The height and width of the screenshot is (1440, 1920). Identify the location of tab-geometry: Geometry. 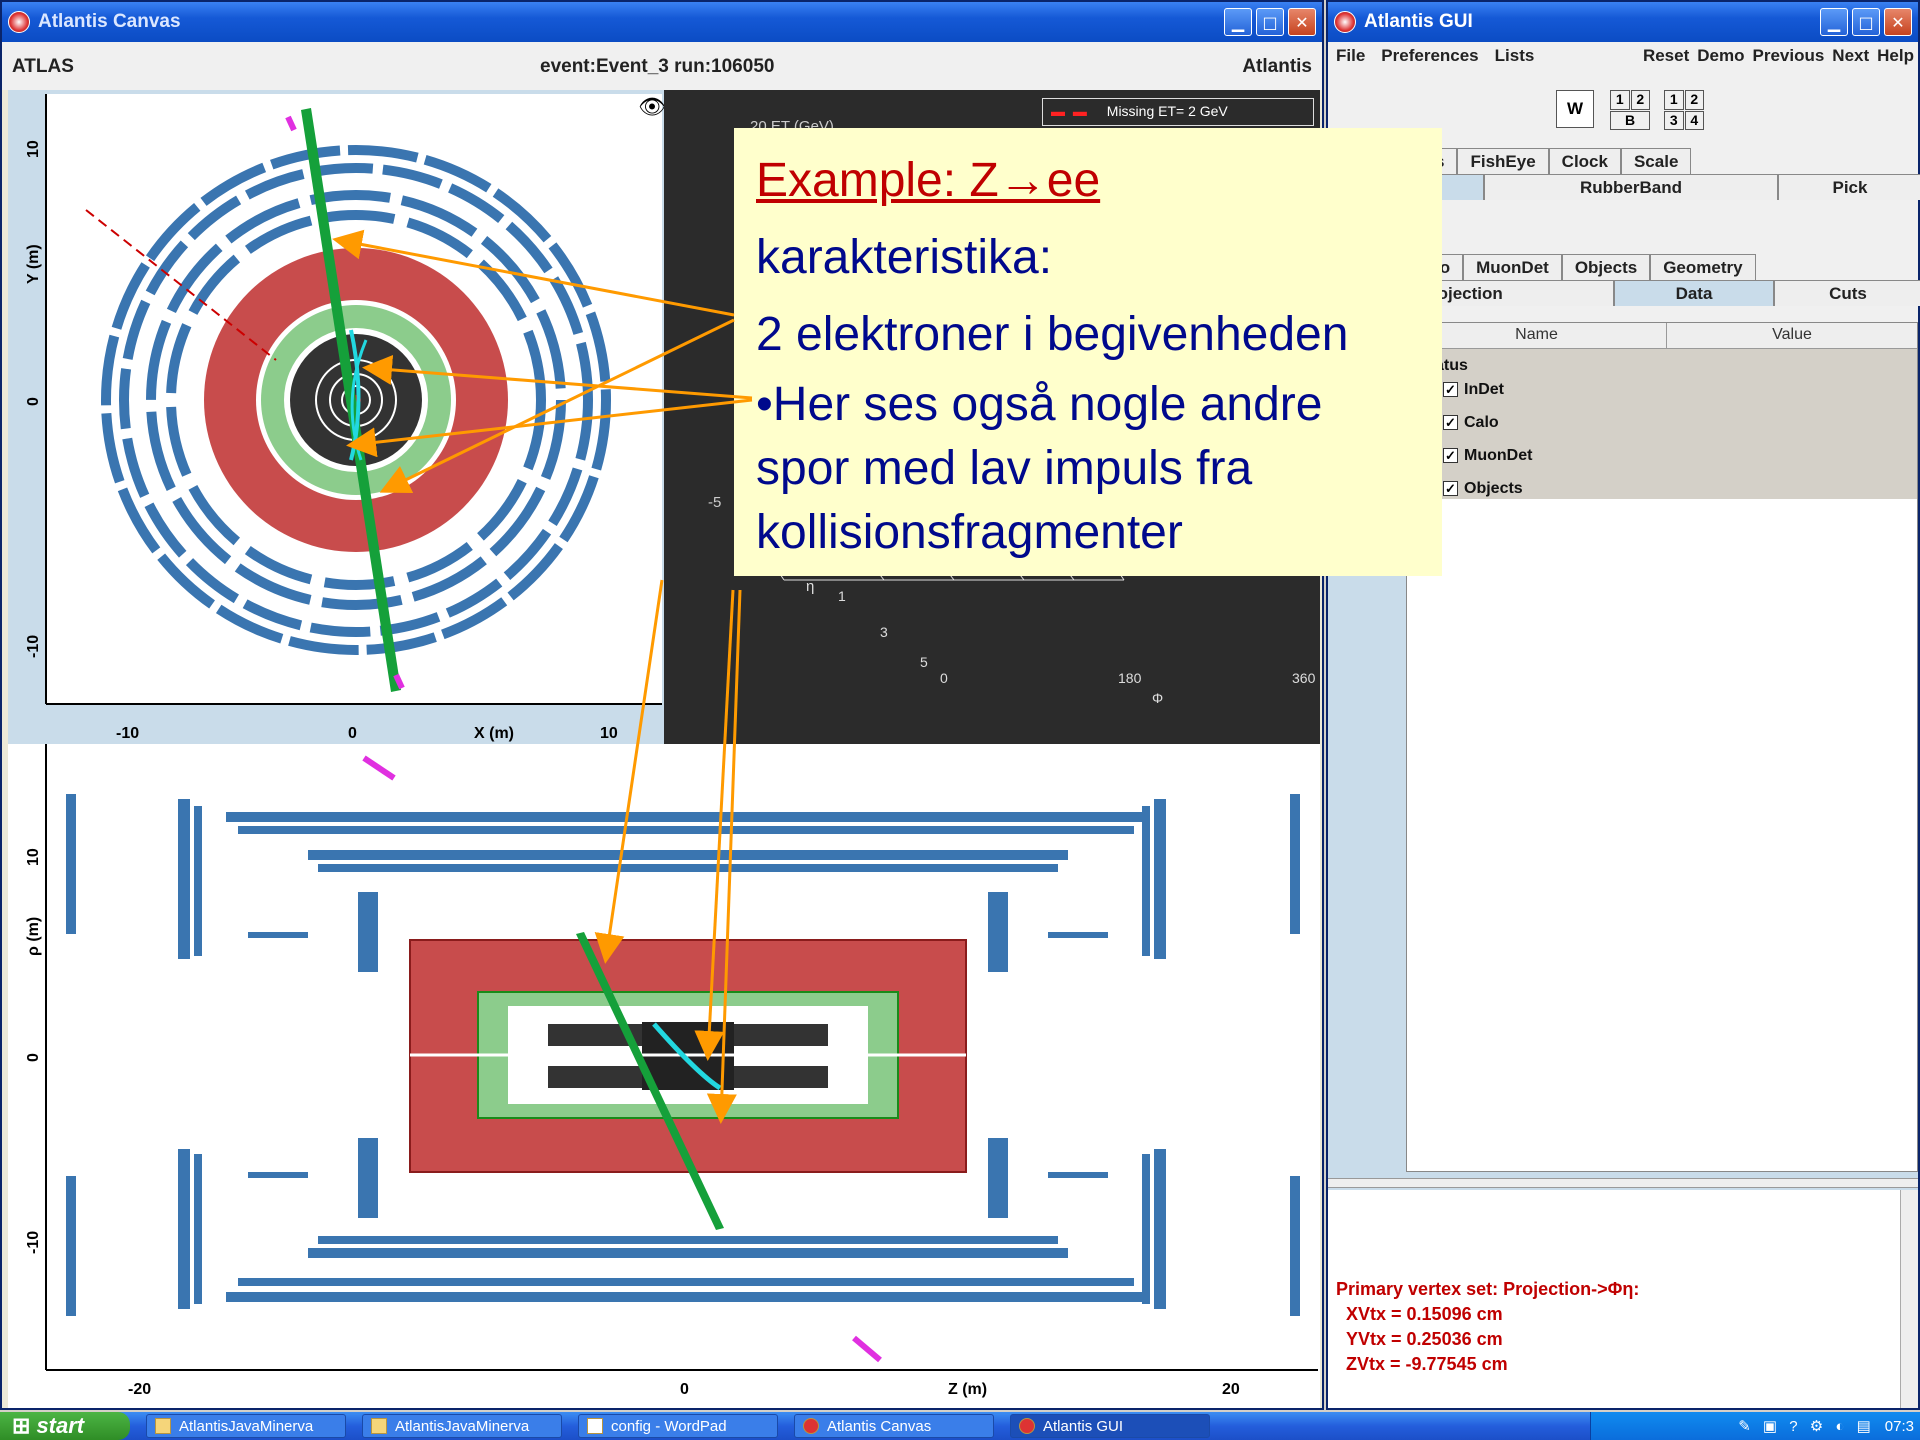
(1703, 267).